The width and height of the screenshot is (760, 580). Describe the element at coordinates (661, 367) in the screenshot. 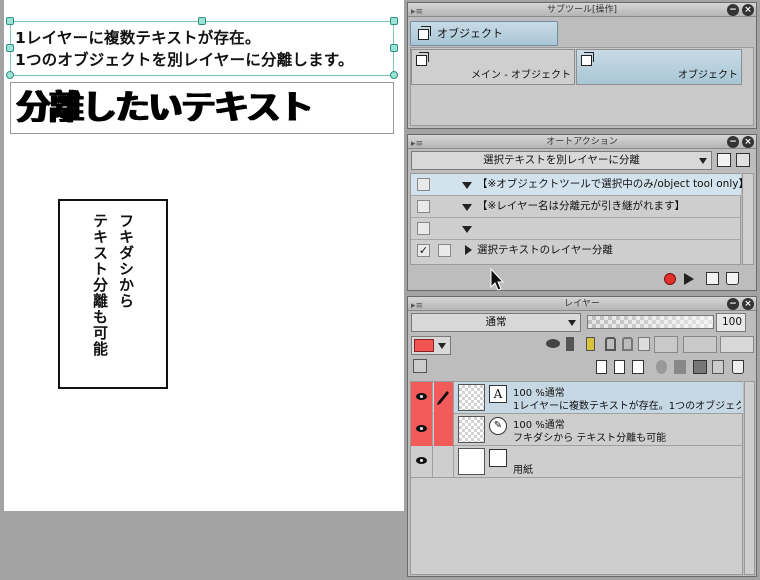

I see `transfer-down-icon` at that location.